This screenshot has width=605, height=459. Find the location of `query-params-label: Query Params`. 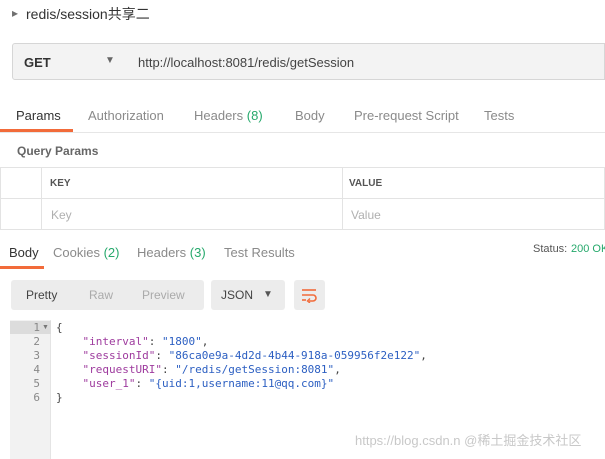

query-params-label: Query Params is located at coordinates (58, 151).